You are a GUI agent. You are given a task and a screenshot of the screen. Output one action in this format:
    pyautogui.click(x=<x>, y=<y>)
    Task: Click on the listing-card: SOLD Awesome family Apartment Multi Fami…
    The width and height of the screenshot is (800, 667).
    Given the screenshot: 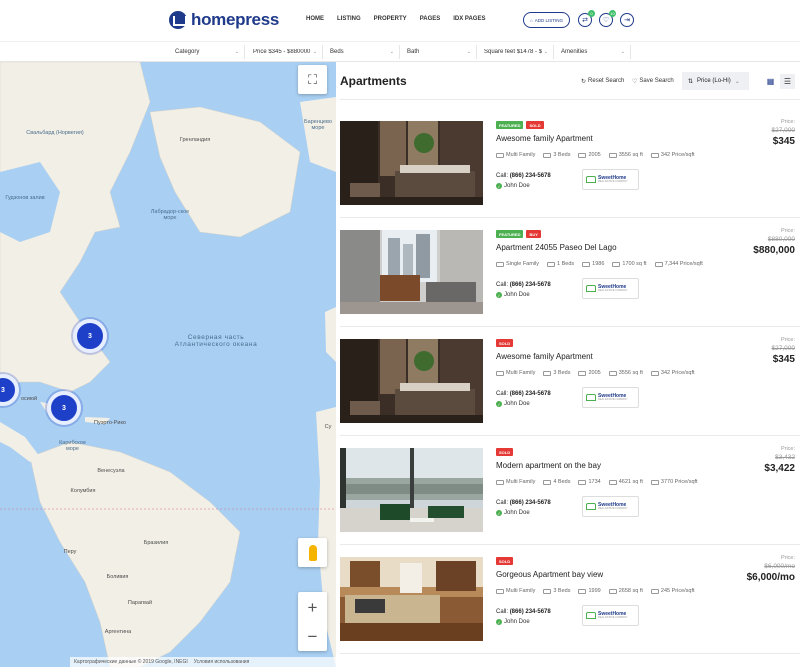 What is the action you would take?
    pyautogui.click(x=570, y=371)
    